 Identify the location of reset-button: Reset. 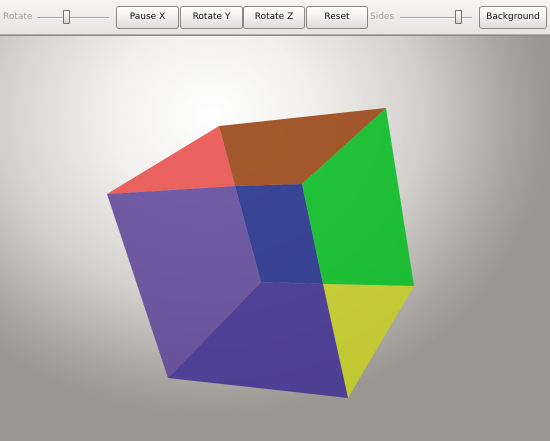
(337, 17).